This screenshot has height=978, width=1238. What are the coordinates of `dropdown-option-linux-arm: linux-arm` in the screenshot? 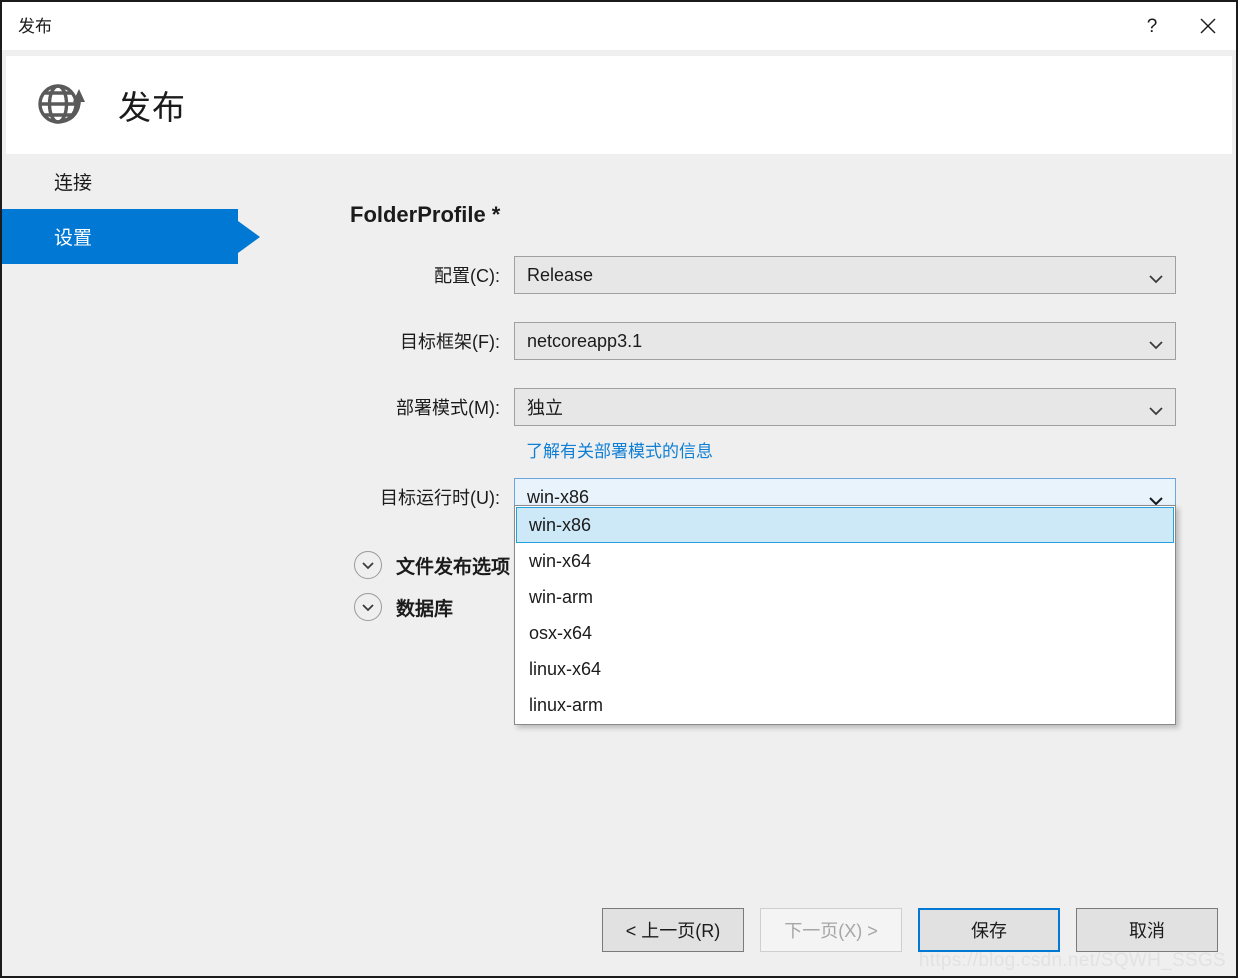 It's located at (845, 705).